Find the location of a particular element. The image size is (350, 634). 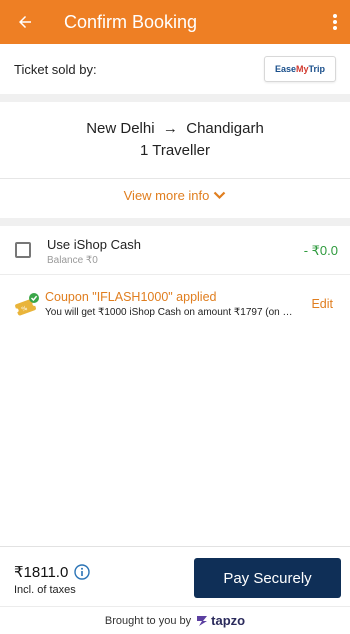

destination-city: Chandigarh is located at coordinates (225, 128).